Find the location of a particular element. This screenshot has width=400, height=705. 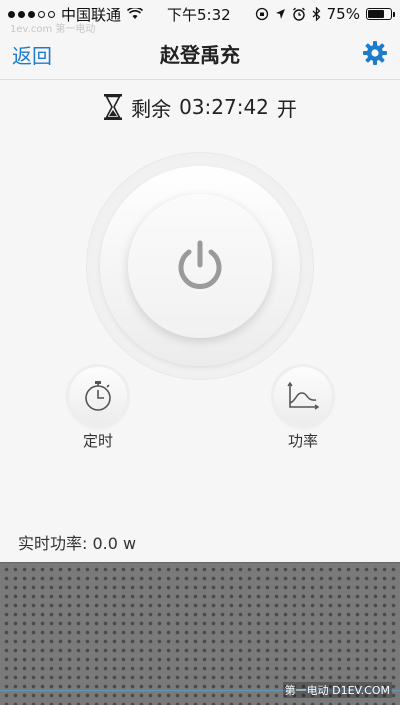

bluetooth-icon is located at coordinates (316, 14).